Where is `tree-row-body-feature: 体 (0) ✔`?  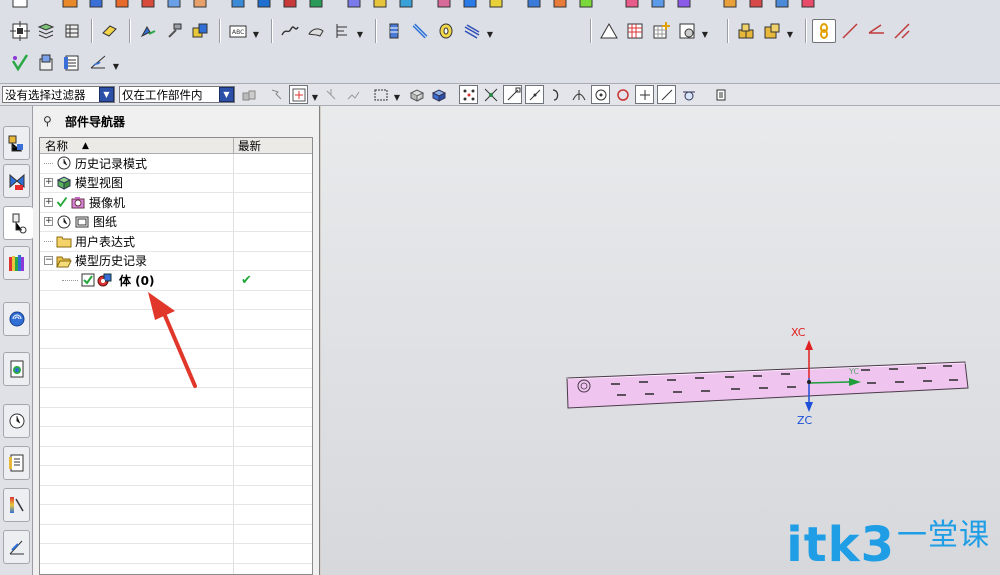
tree-row-body-feature: 体 (0) ✔ is located at coordinates (176, 281).